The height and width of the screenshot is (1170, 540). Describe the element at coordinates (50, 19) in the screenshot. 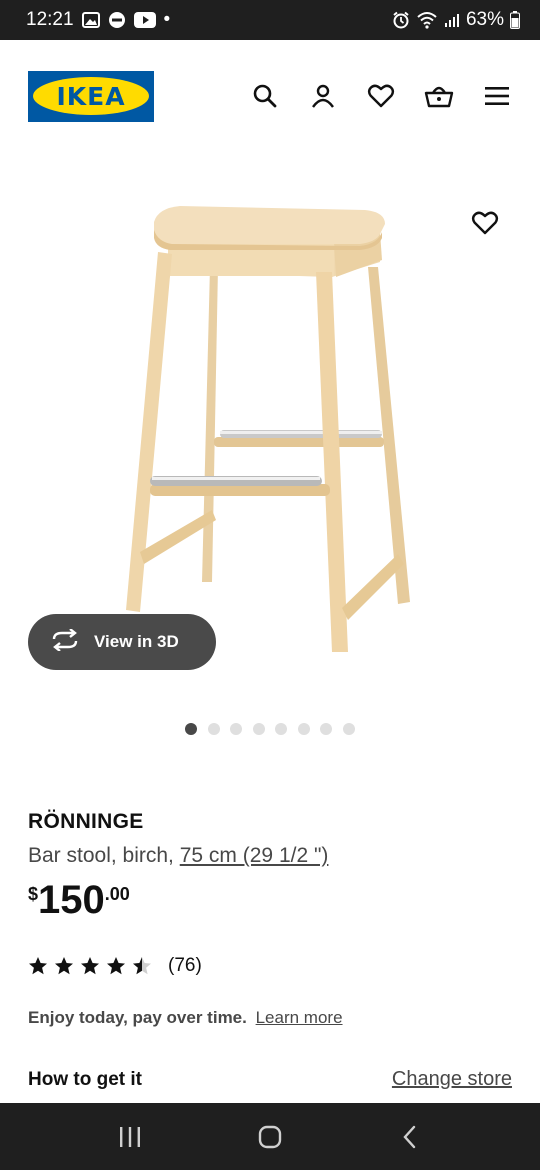

I see `clock: 12:21` at that location.